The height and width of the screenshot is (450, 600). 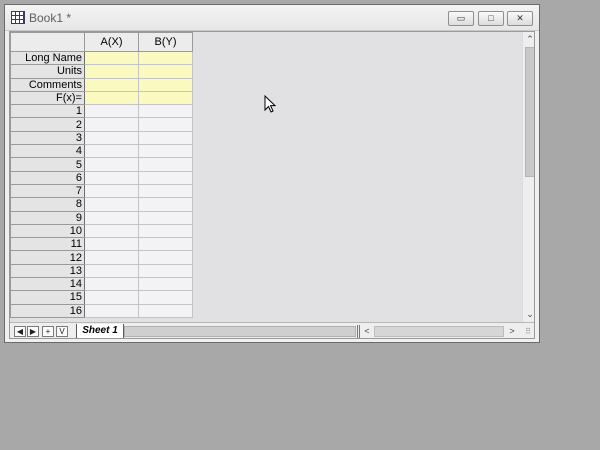 I want to click on data-row: 3, so click(x=101, y=138).